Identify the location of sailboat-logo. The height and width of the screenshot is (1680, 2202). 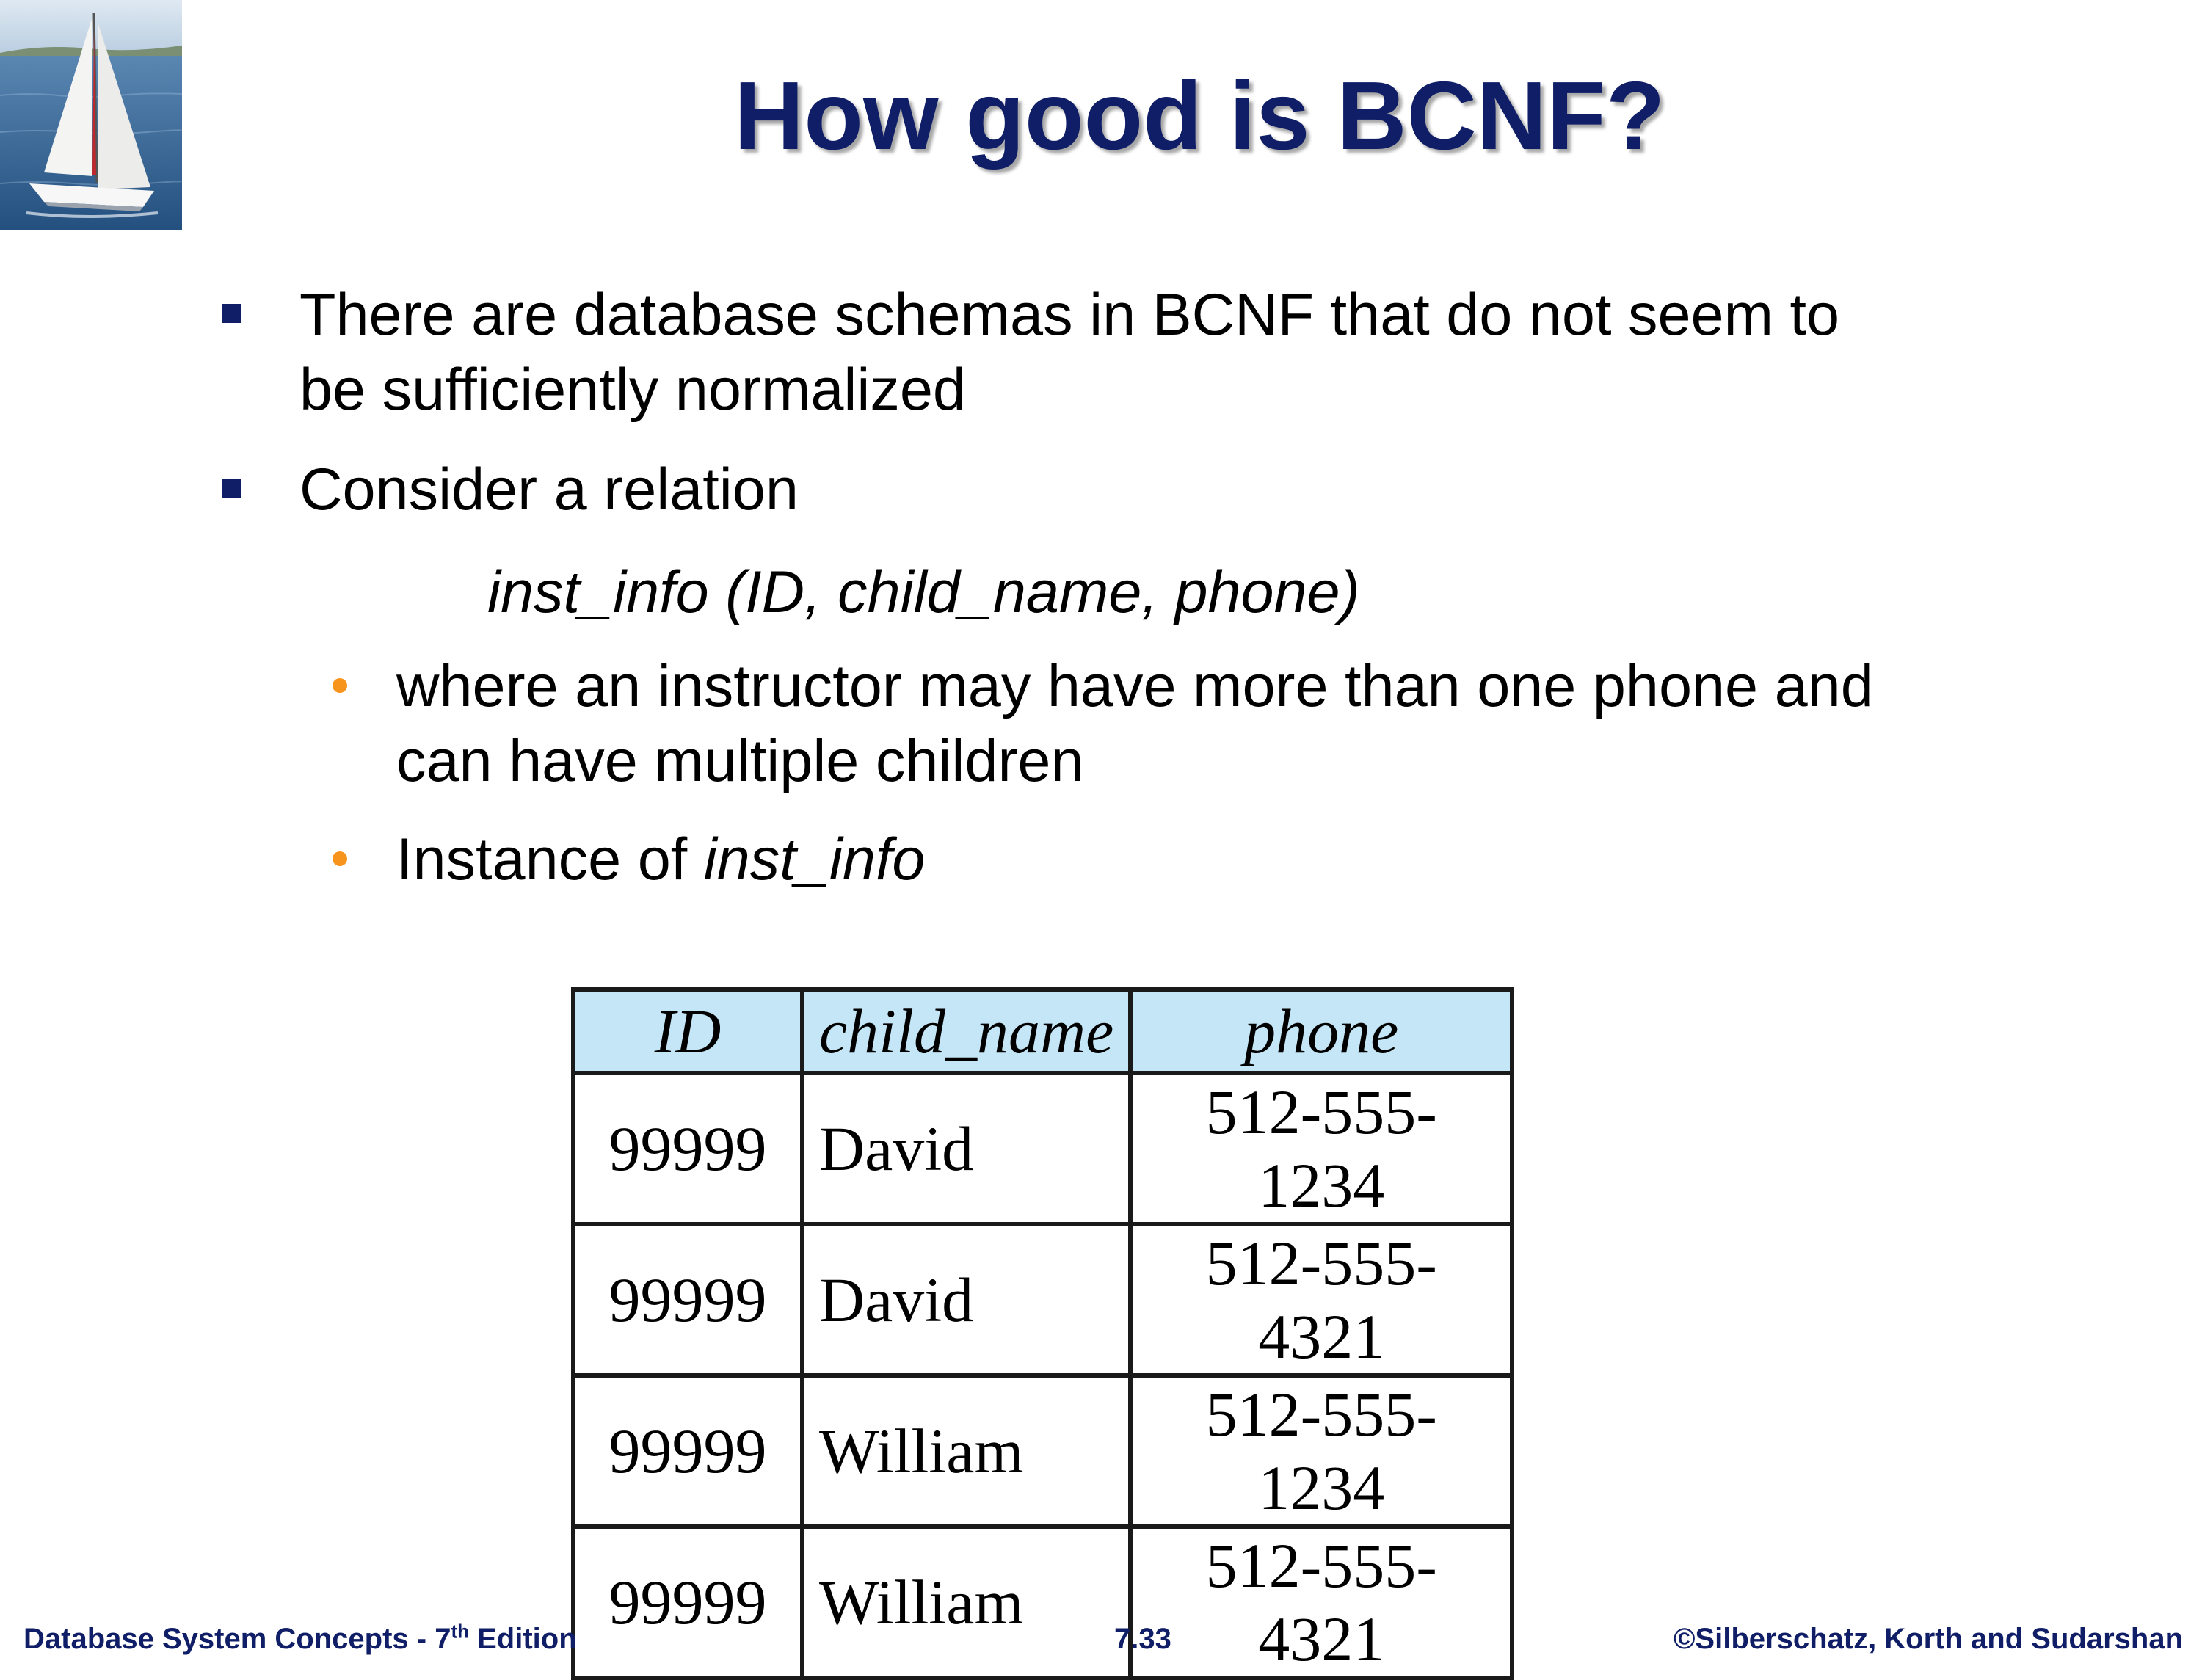
(91, 115).